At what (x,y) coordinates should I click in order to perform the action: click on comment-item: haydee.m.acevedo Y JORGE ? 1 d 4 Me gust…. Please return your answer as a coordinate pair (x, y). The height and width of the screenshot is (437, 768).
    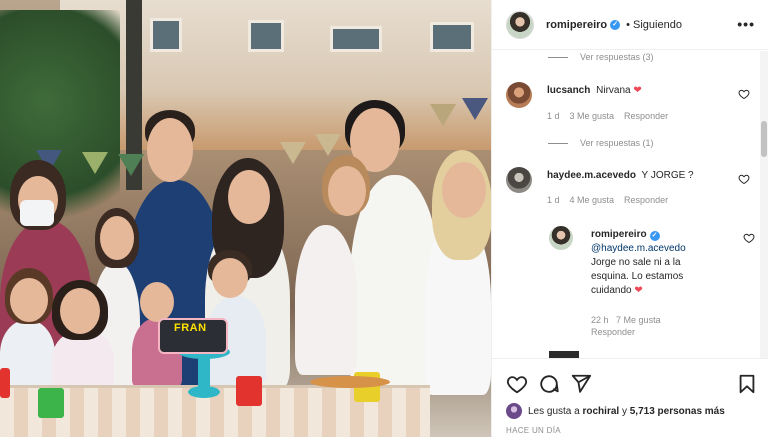
    Looking at the image, I should click on (628, 192).